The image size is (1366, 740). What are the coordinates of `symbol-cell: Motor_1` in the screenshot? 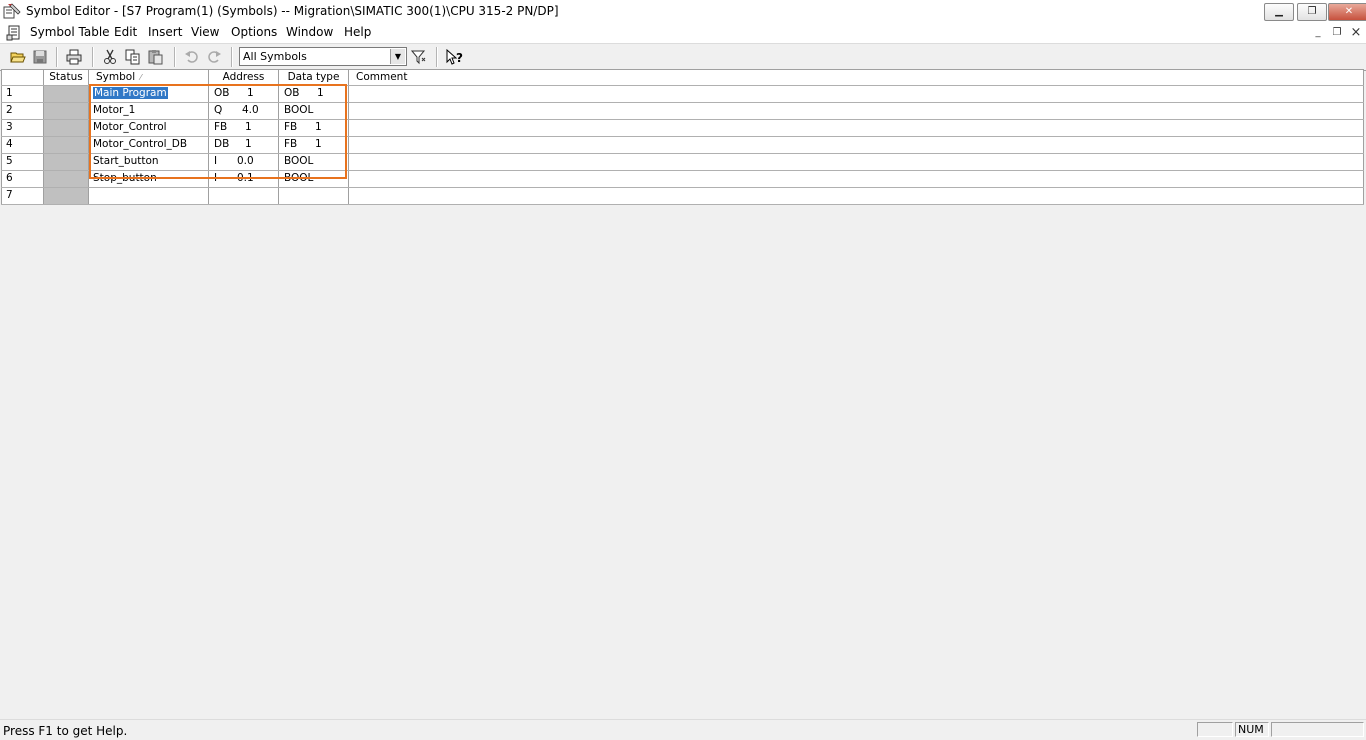 It's located at (149, 111).